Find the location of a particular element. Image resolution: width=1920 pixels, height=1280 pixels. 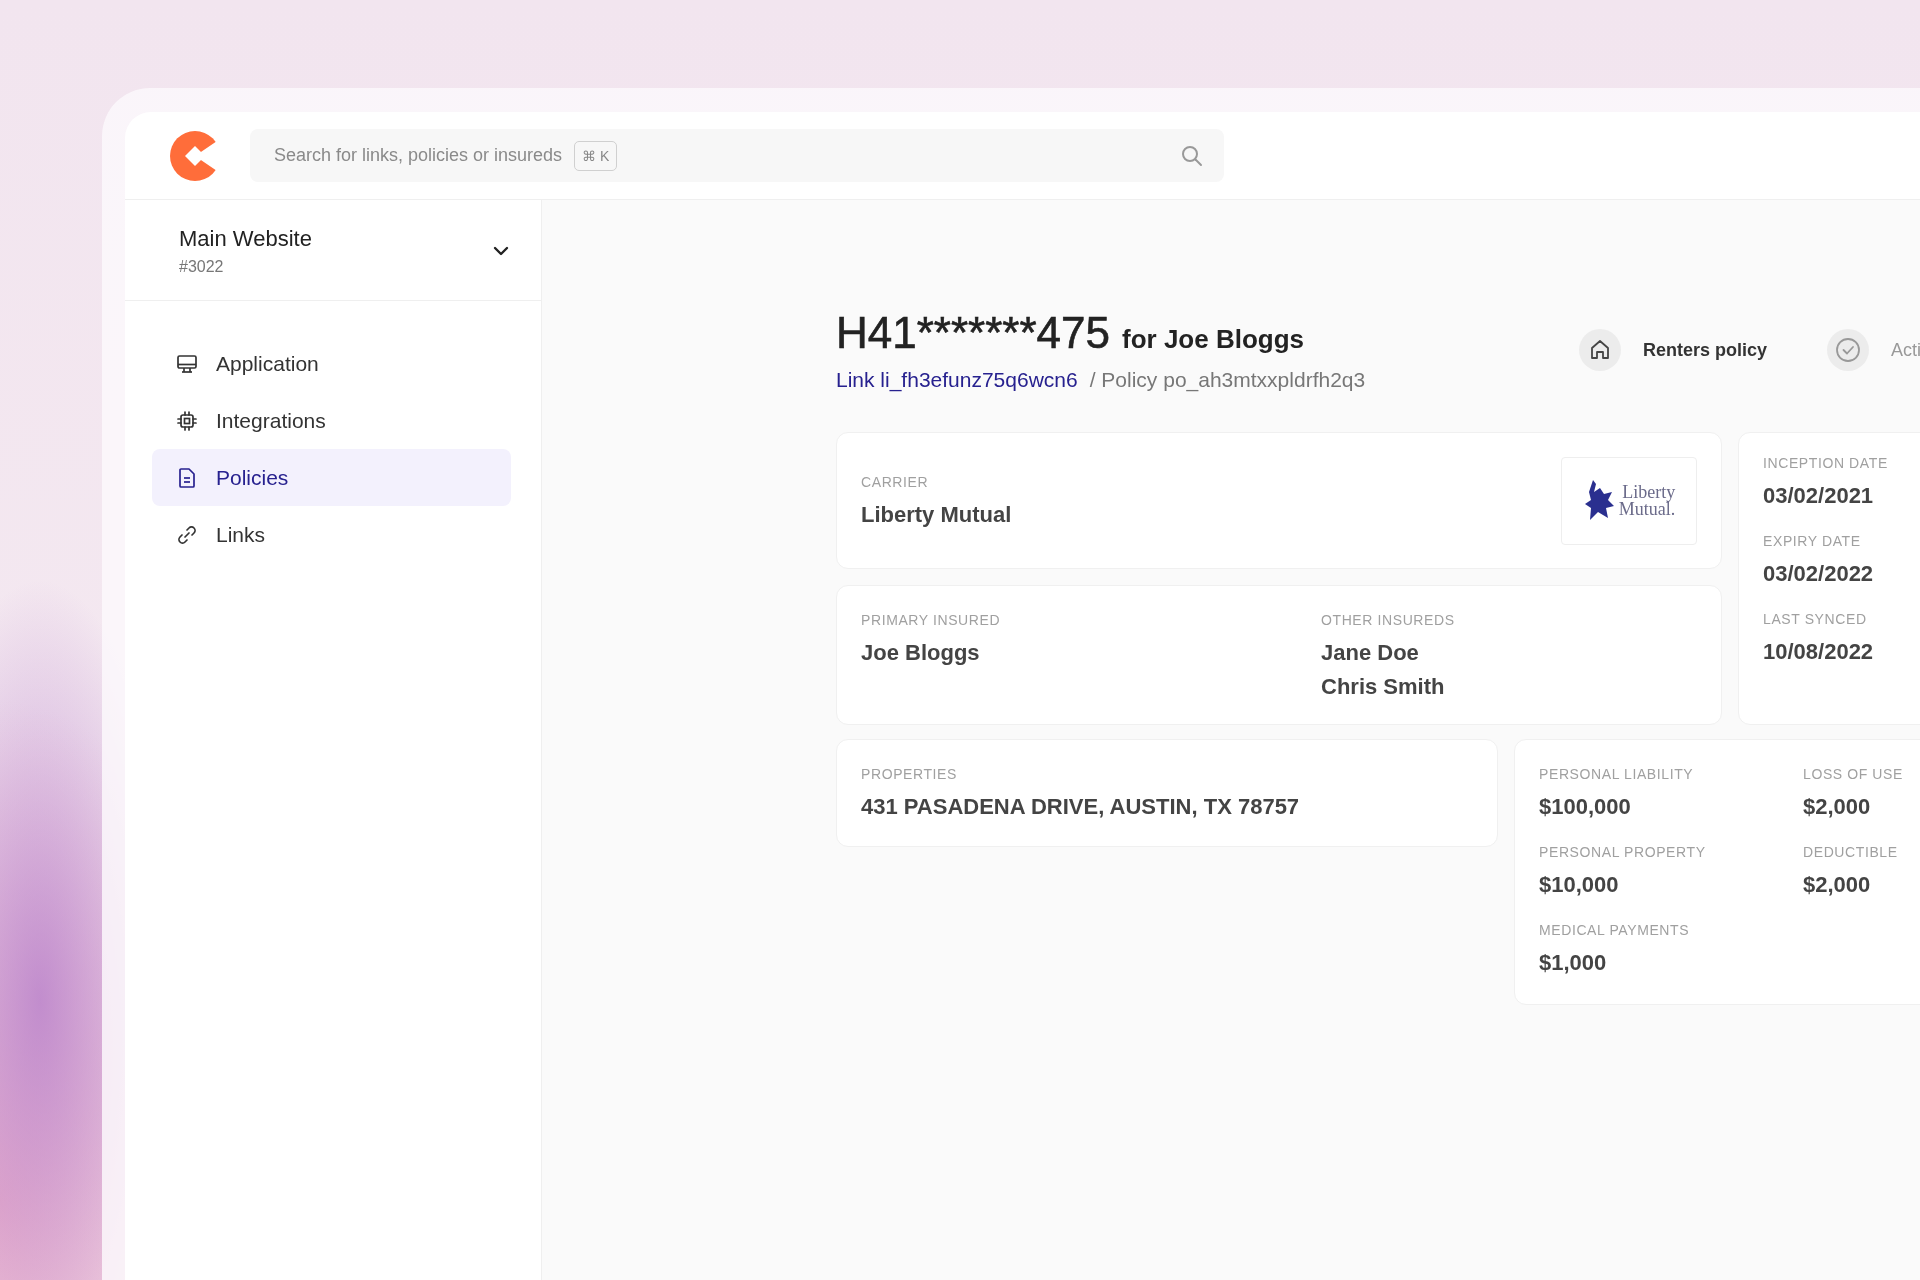

shortcut-hint: ⌘ K is located at coordinates (596, 155).